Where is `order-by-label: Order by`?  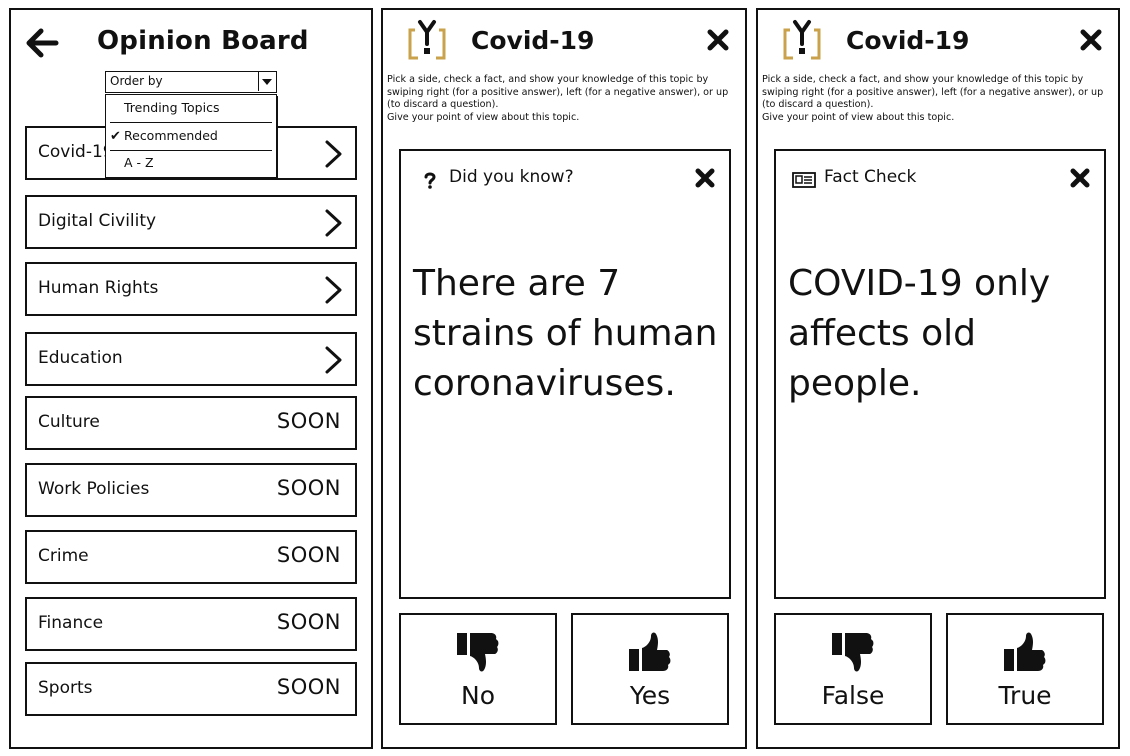
order-by-label: Order by is located at coordinates (136, 81).